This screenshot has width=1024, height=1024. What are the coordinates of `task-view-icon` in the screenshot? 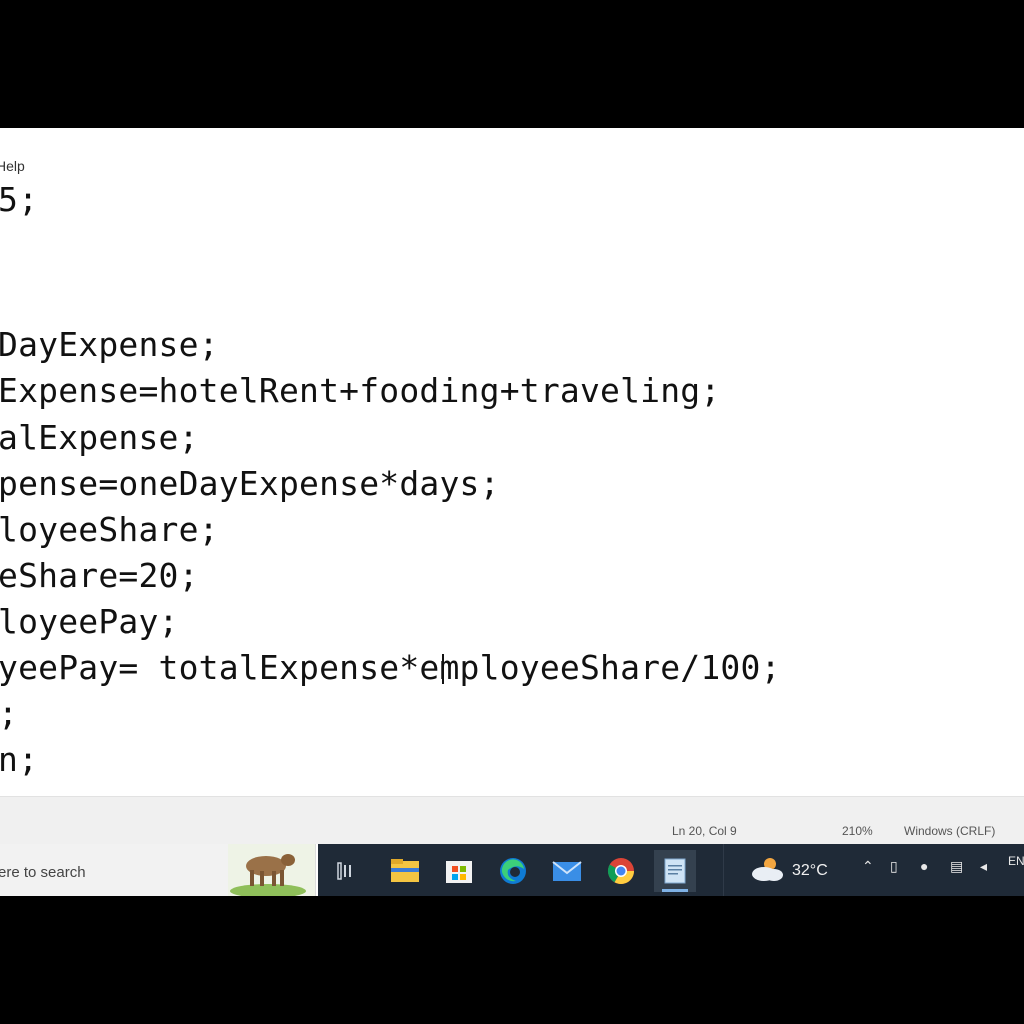 It's located at (344, 871).